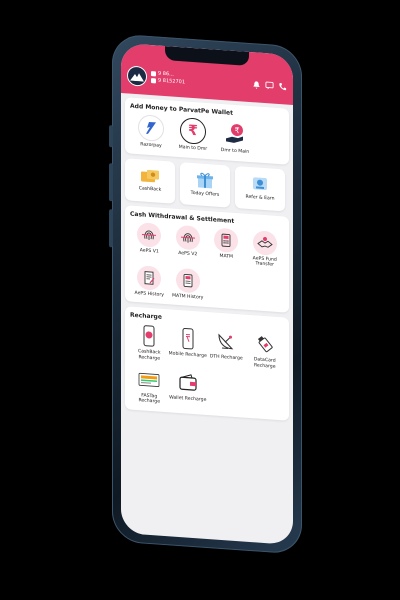 Image resolution: width=400 pixels, height=600 pixels. Describe the element at coordinates (264, 242) in the screenshot. I see `handshake-icon` at that location.